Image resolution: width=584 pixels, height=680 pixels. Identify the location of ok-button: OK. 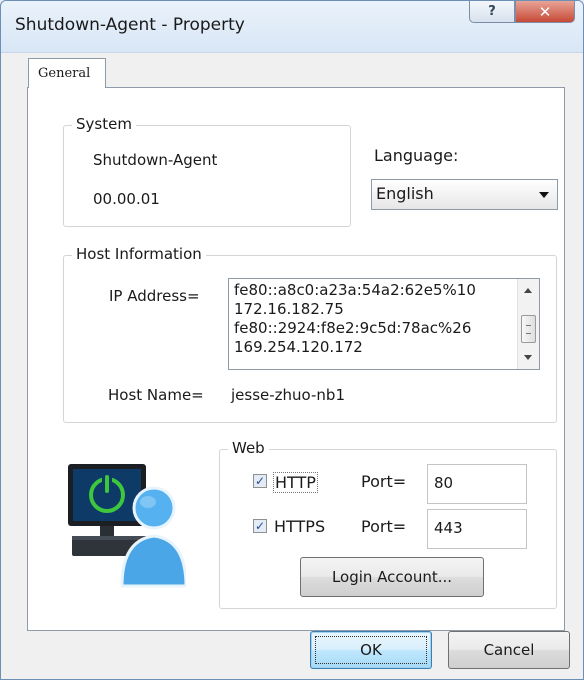
(371, 650).